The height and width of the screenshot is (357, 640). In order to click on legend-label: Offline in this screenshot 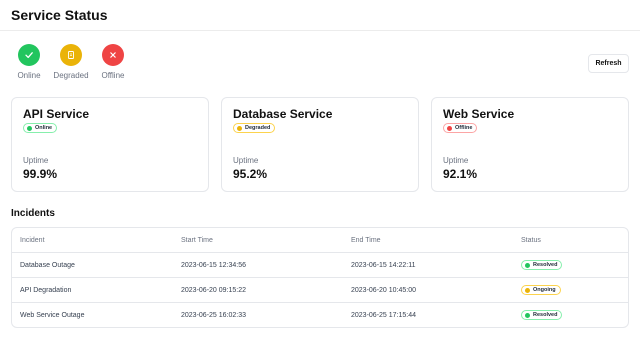, I will do `click(113, 75)`.